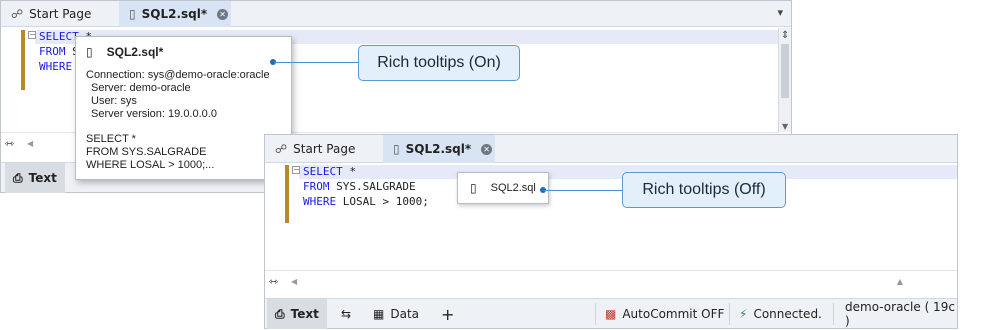  Describe the element at coordinates (611, 282) in the screenshot. I see `horizontal-scrollbar: ⇿ ◀ ▲` at that location.